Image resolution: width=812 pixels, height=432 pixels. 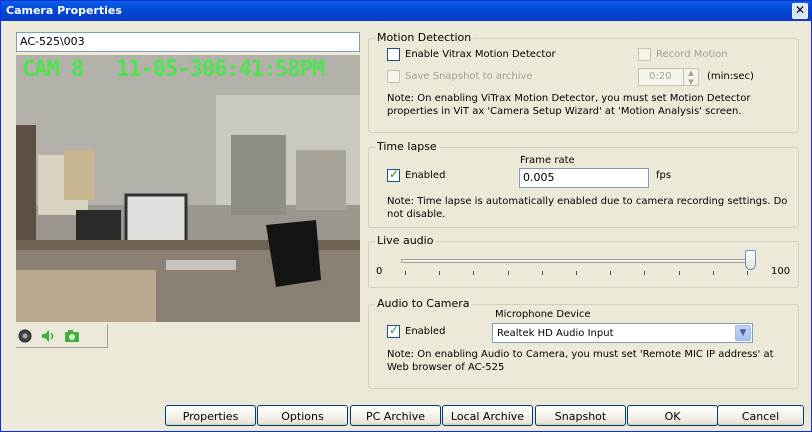 What do you see at coordinates (425, 175) in the screenshot?
I see `time-lapse-enabled-label: Enabled` at bounding box center [425, 175].